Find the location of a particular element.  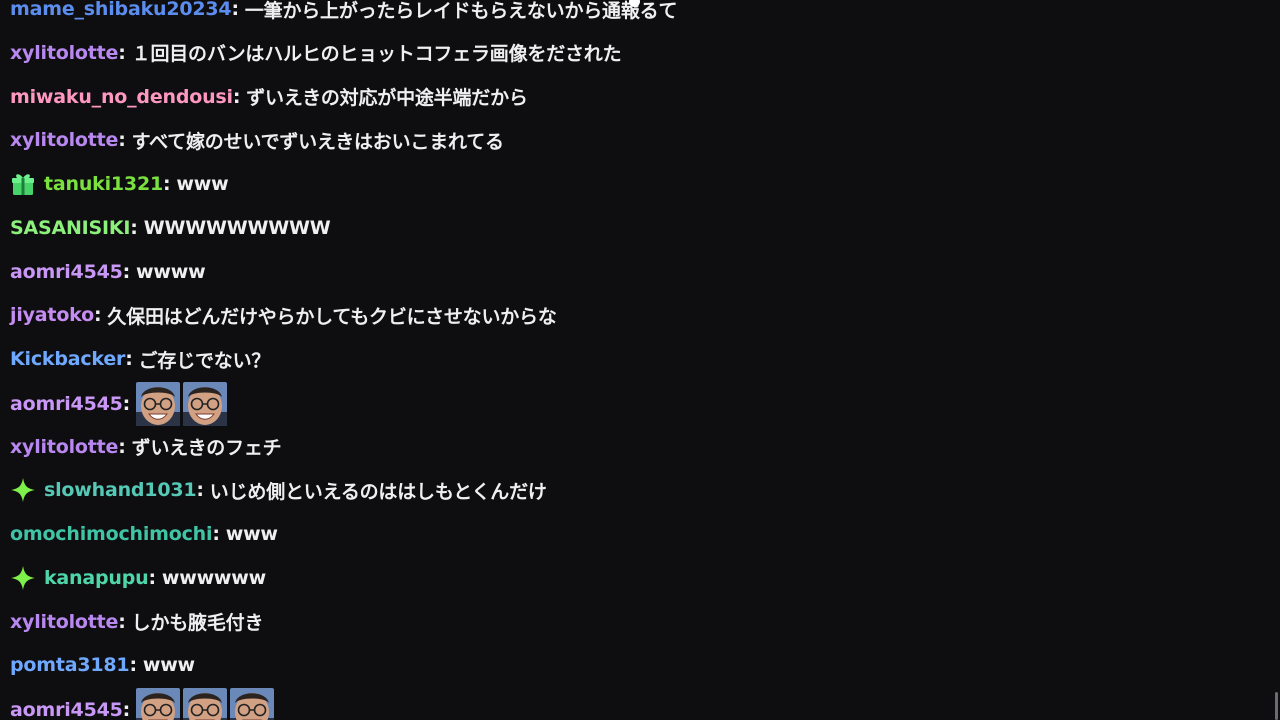

chat-username: pomta3181 is located at coordinates (70, 665).